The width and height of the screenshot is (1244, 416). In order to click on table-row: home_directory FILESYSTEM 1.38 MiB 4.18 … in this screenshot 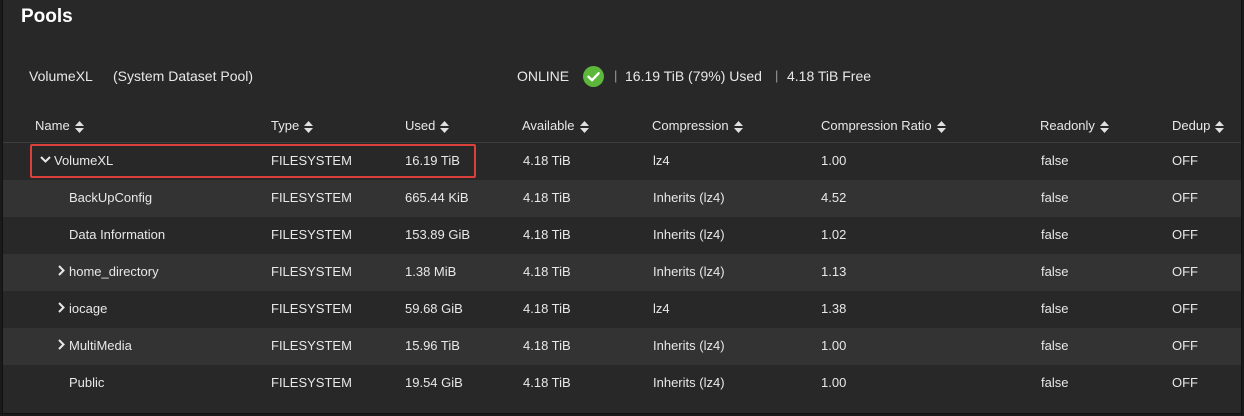, I will do `click(622, 272)`.